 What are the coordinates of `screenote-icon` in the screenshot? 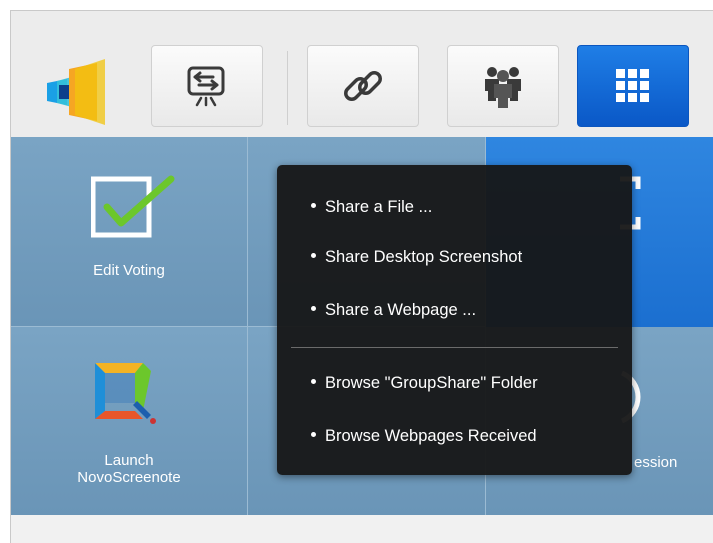 It's located at (125, 393).